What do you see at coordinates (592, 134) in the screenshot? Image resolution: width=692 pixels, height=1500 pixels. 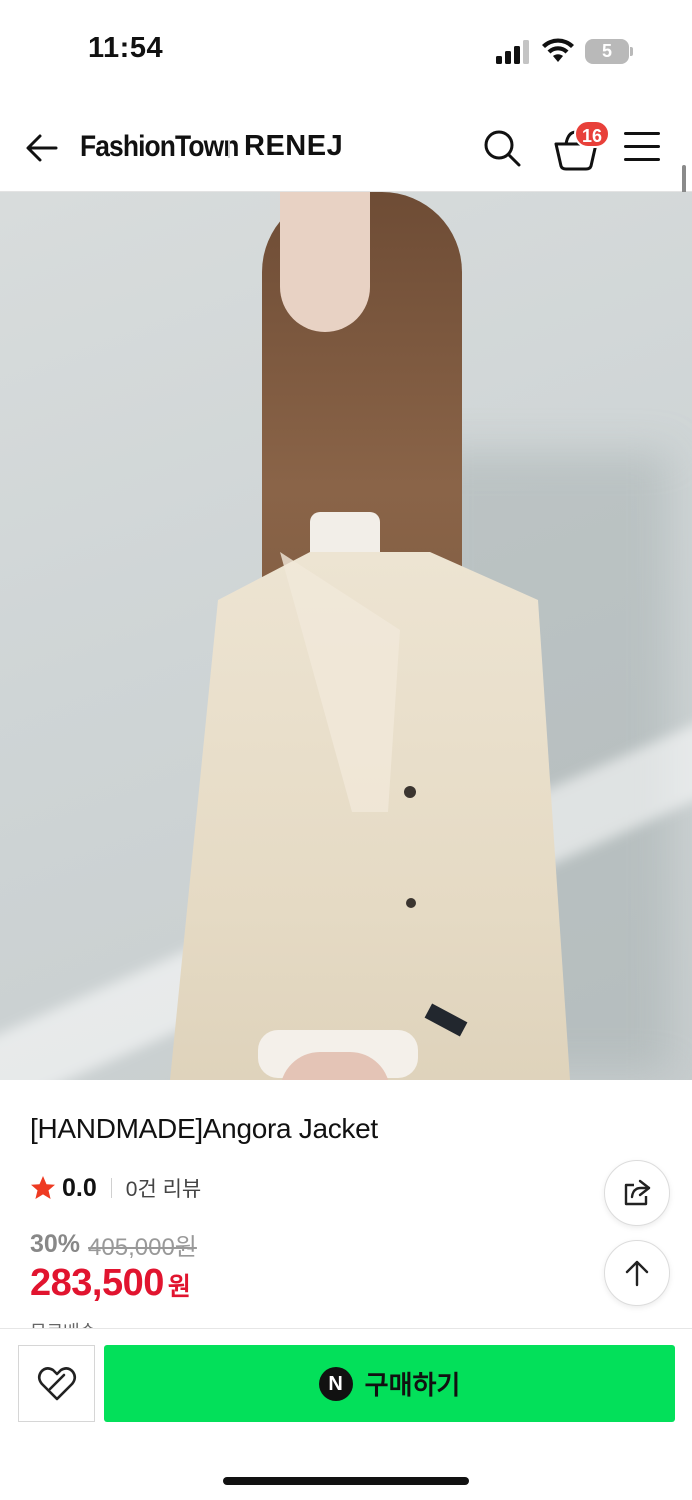 I see `cart-count-badge: 16` at bounding box center [592, 134].